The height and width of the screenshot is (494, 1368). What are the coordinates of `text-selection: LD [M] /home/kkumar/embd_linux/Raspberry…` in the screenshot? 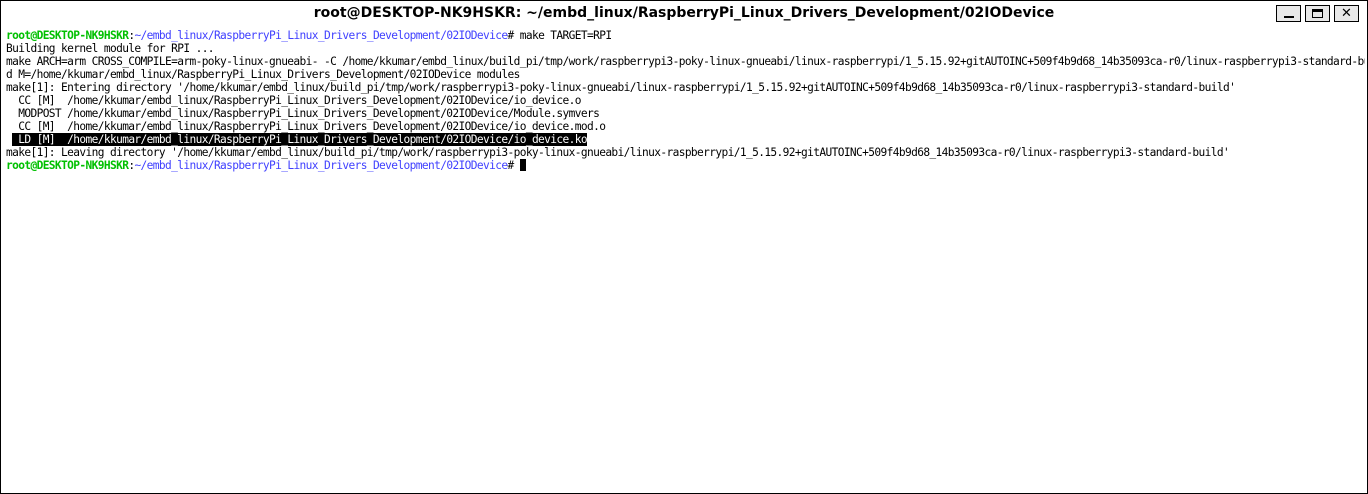 It's located at (300, 139).